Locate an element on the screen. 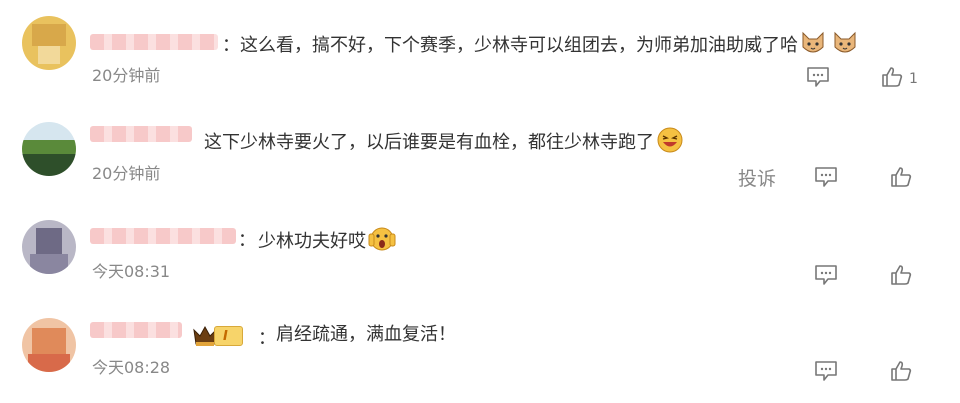  report-button: 投诉 is located at coordinates (757, 177).